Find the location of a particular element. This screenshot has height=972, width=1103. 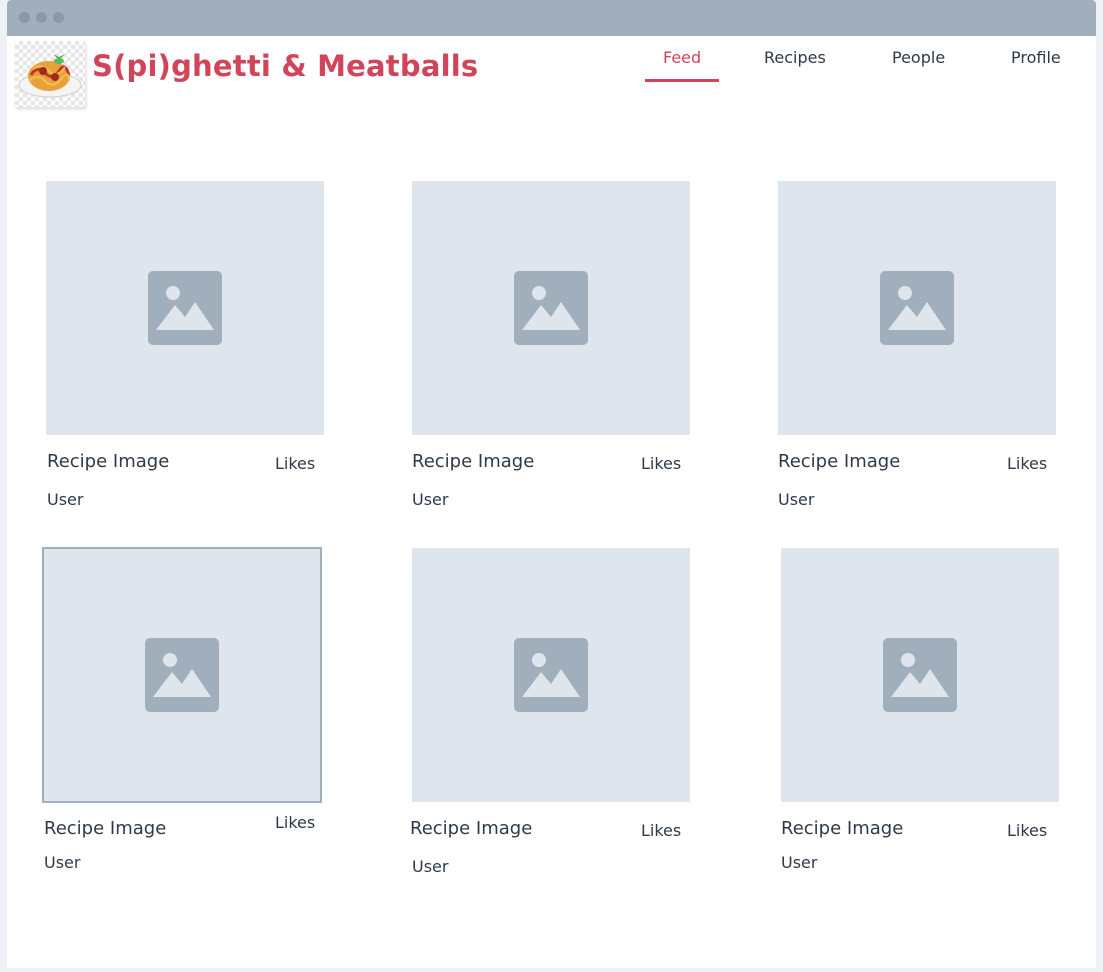

app-title: S(pi)ghetti & Meatballs is located at coordinates (285, 66).